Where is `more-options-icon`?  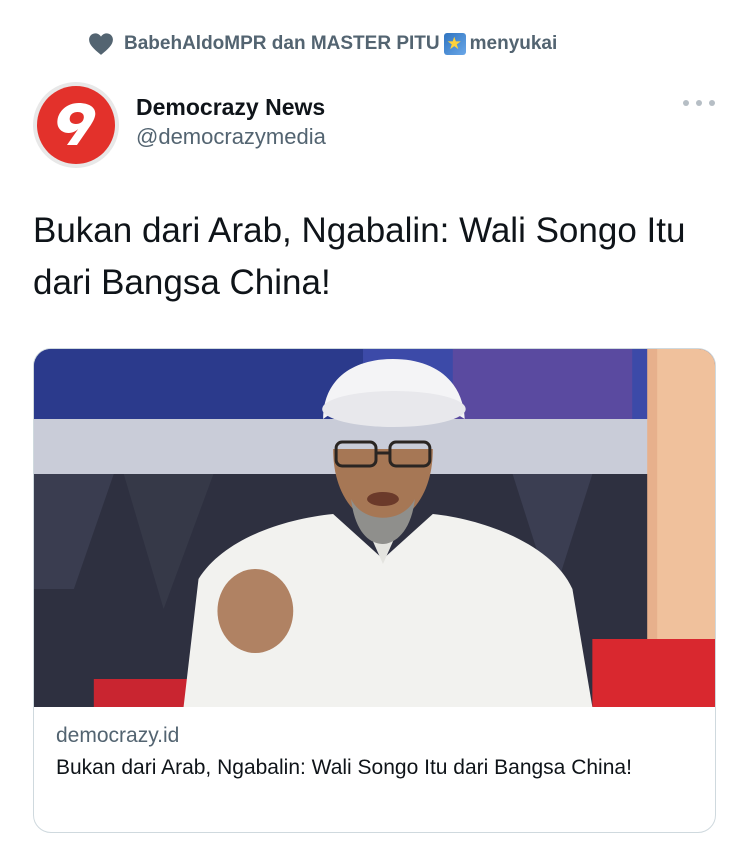
more-options-icon is located at coordinates (699, 103).